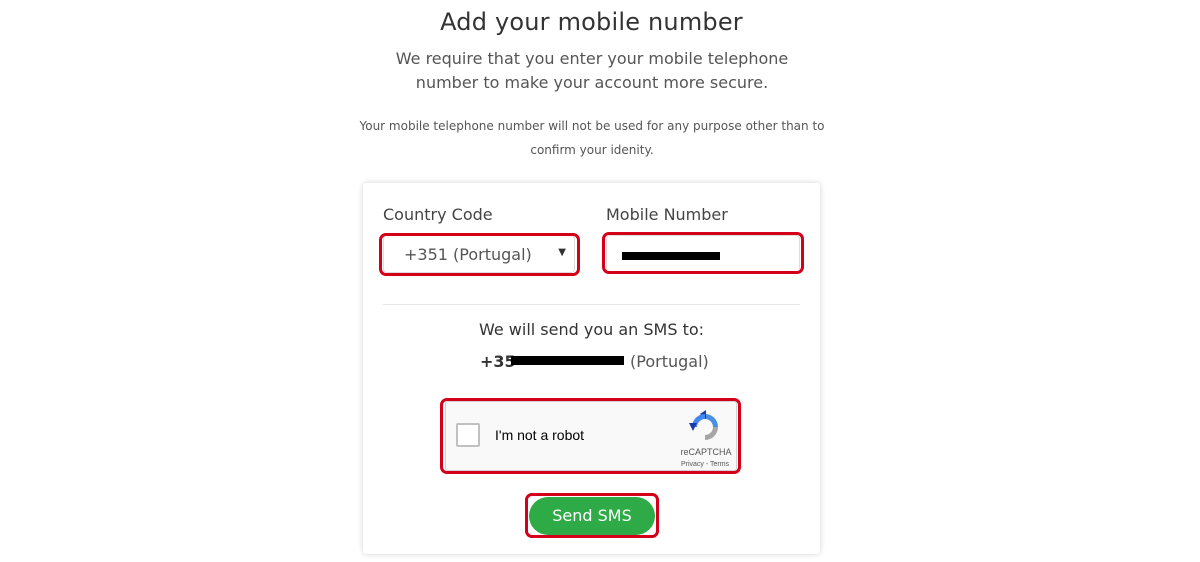 This screenshot has height=562, width=1200. Describe the element at coordinates (591, 329) in the screenshot. I see `sms-intro-text: We will send you an SMS to:` at that location.